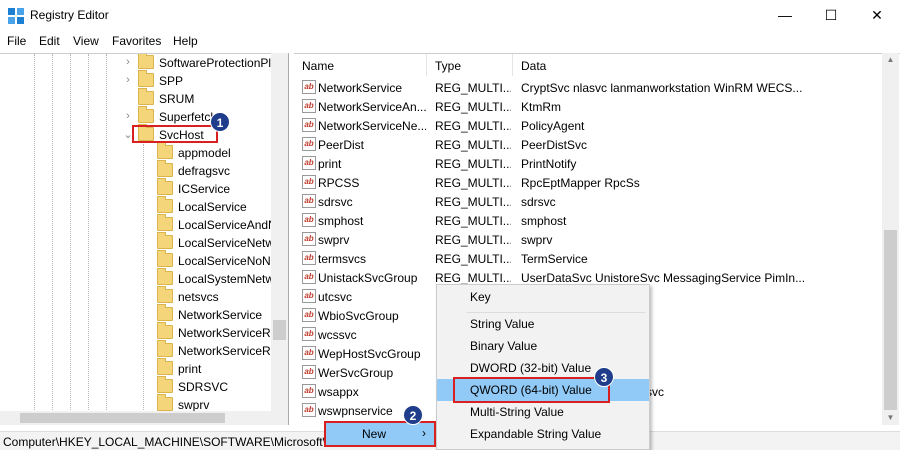  I want to click on value-data: RpcEptMapper RpcSs, so click(580, 183).